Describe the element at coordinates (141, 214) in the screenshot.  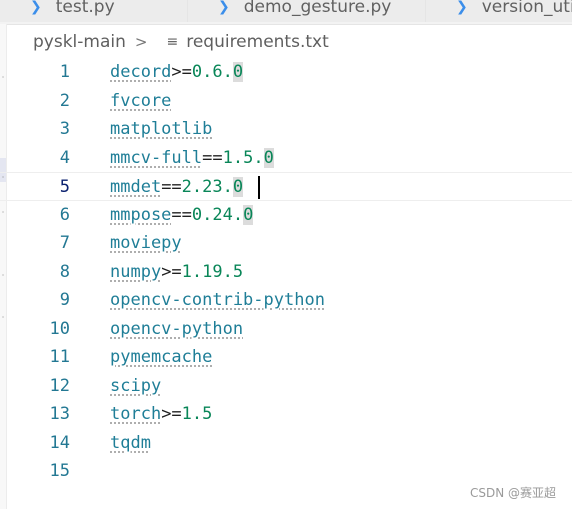
I see `package-name: mmpose` at that location.